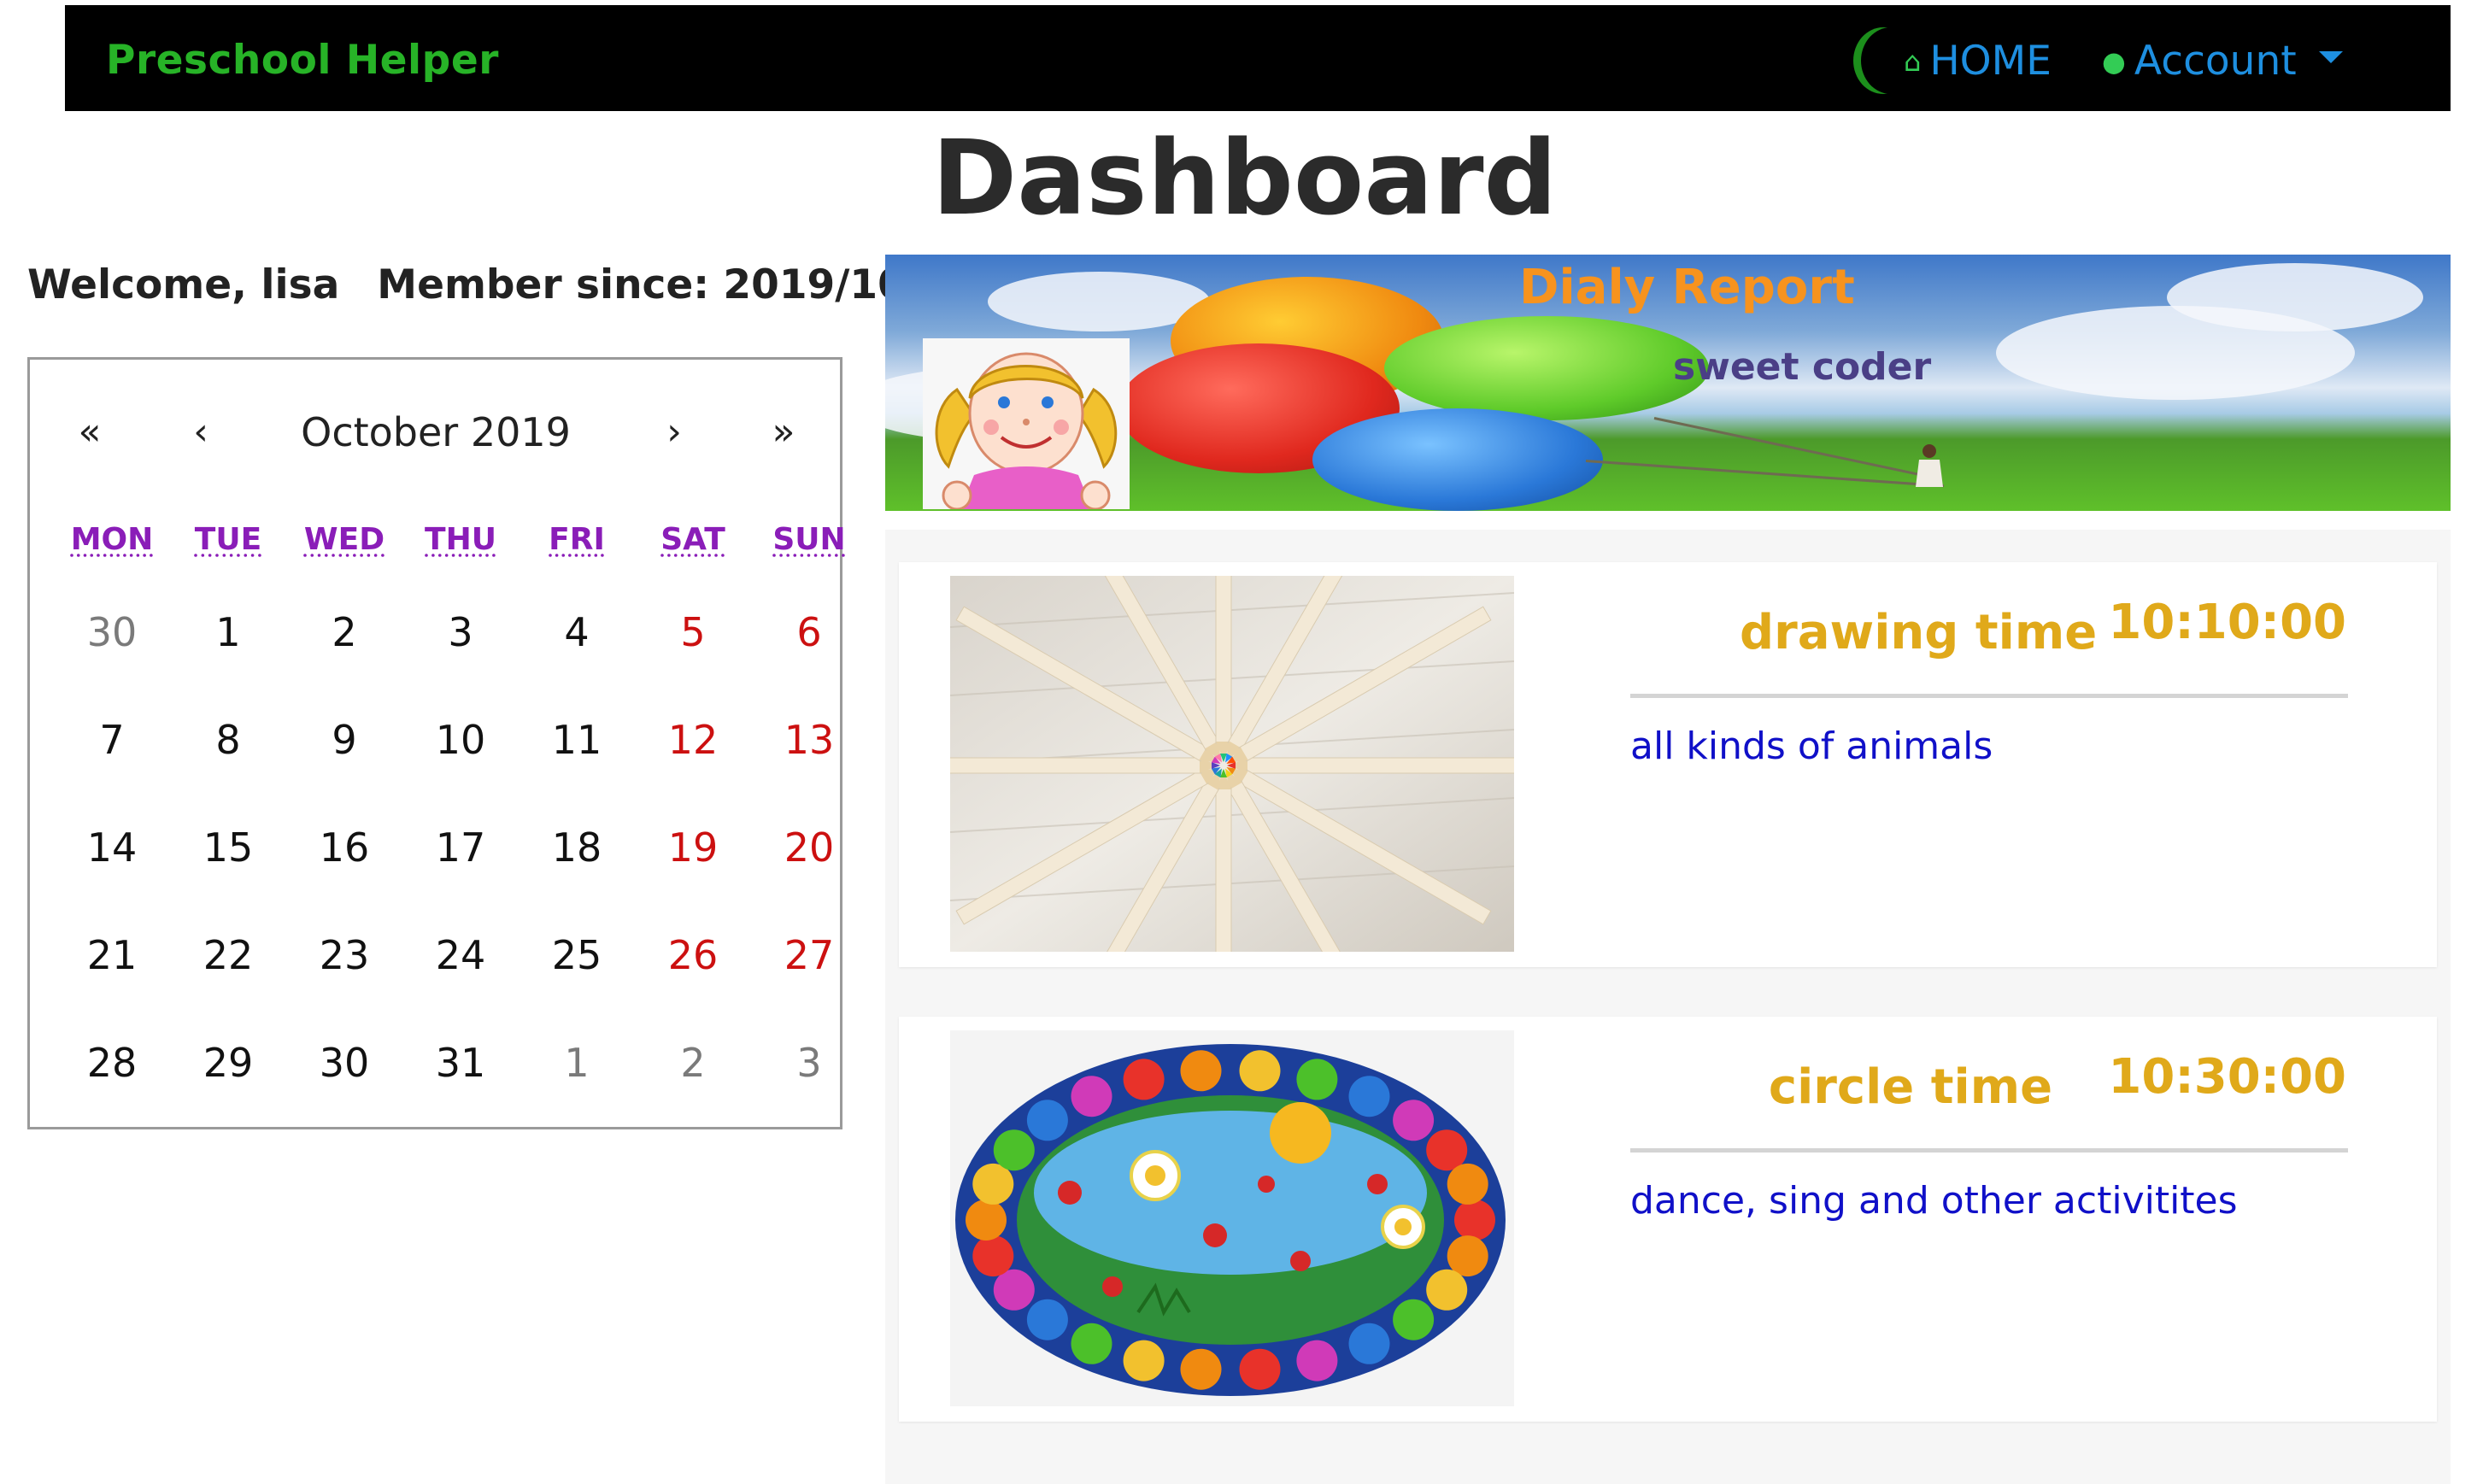 The height and width of the screenshot is (1484, 2489). What do you see at coordinates (112, 740) in the screenshot?
I see `calendar-day: 7` at bounding box center [112, 740].